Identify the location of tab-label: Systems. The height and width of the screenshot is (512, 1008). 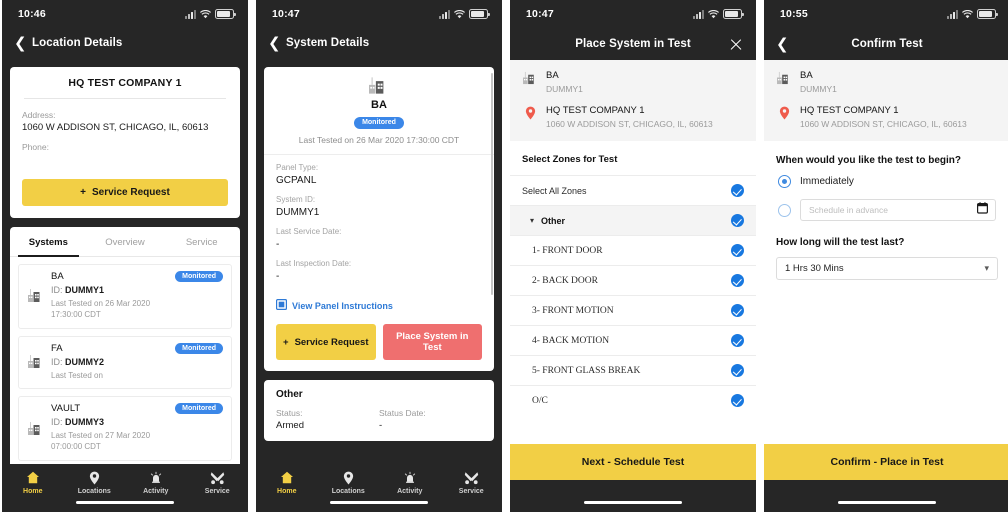
(48, 242).